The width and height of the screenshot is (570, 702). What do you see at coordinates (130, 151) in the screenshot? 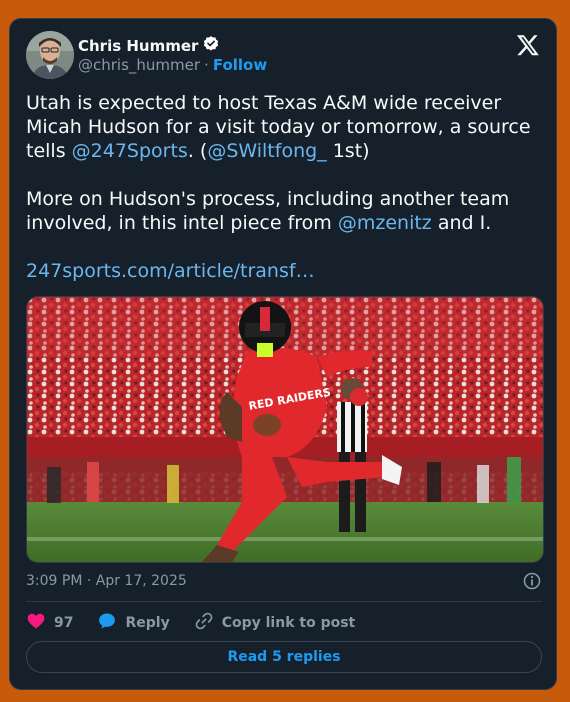
I see `mention-247sports: @247Sports` at bounding box center [130, 151].